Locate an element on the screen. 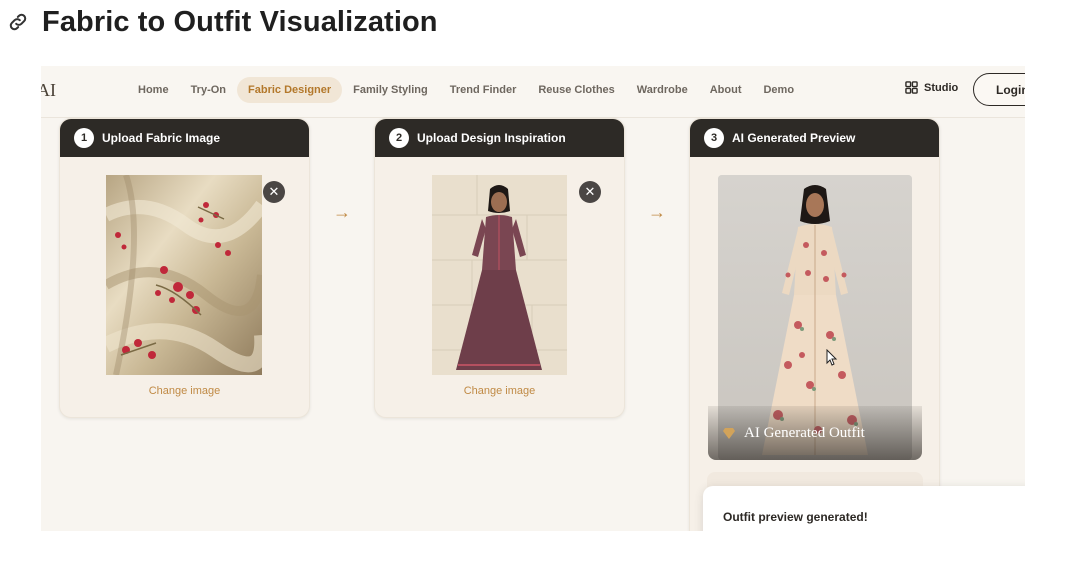  step-header: 1 Upload Fabric Image is located at coordinates (184, 138).